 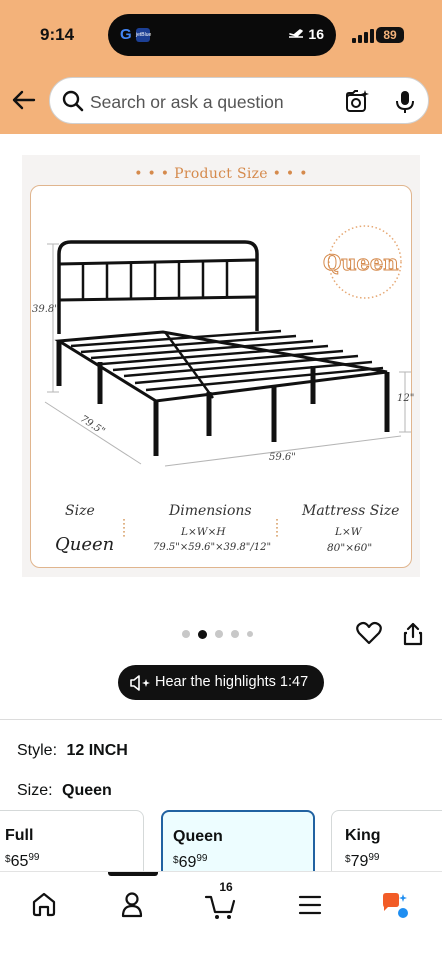 I want to click on style-value: 12 INCH, so click(x=97, y=750).